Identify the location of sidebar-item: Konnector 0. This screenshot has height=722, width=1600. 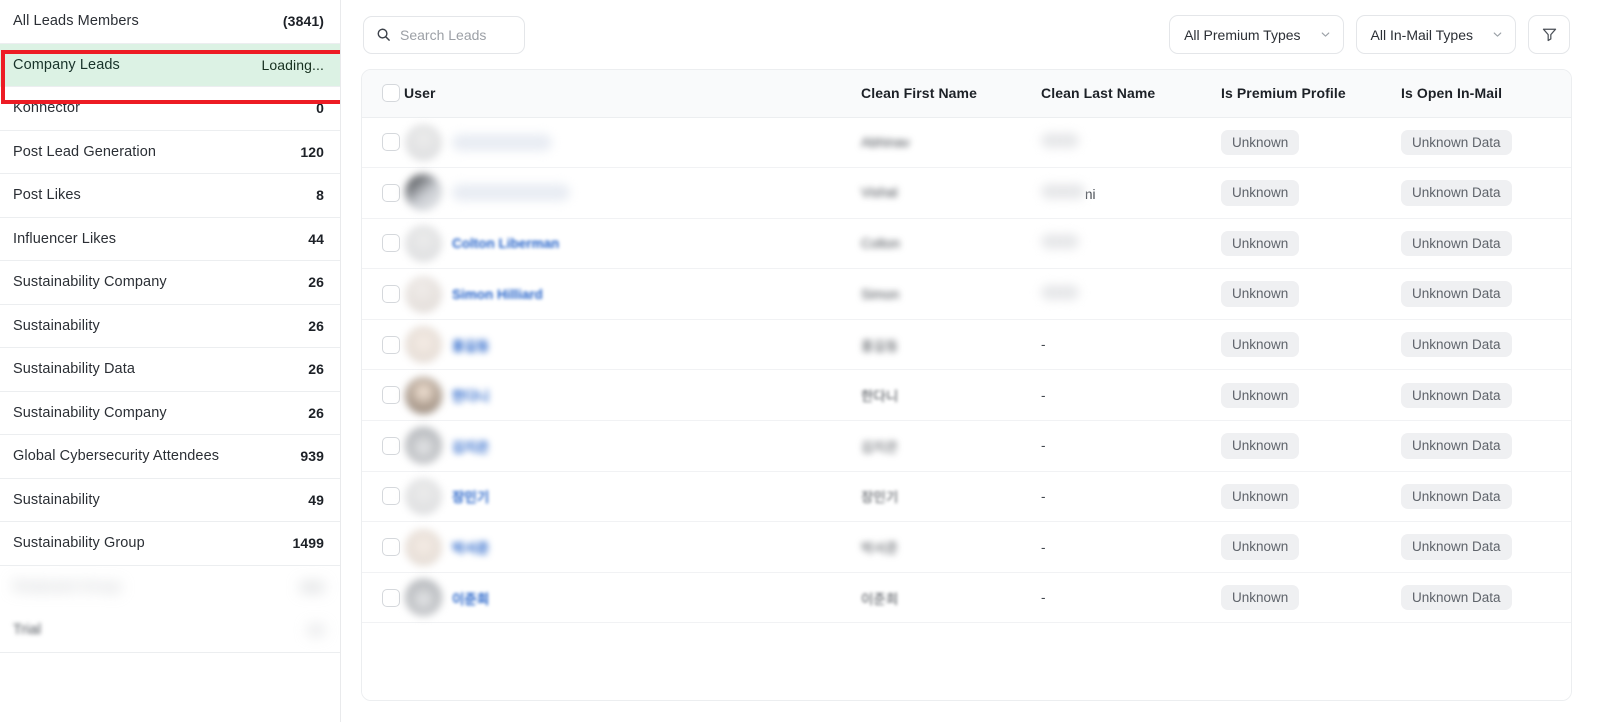
(170, 109).